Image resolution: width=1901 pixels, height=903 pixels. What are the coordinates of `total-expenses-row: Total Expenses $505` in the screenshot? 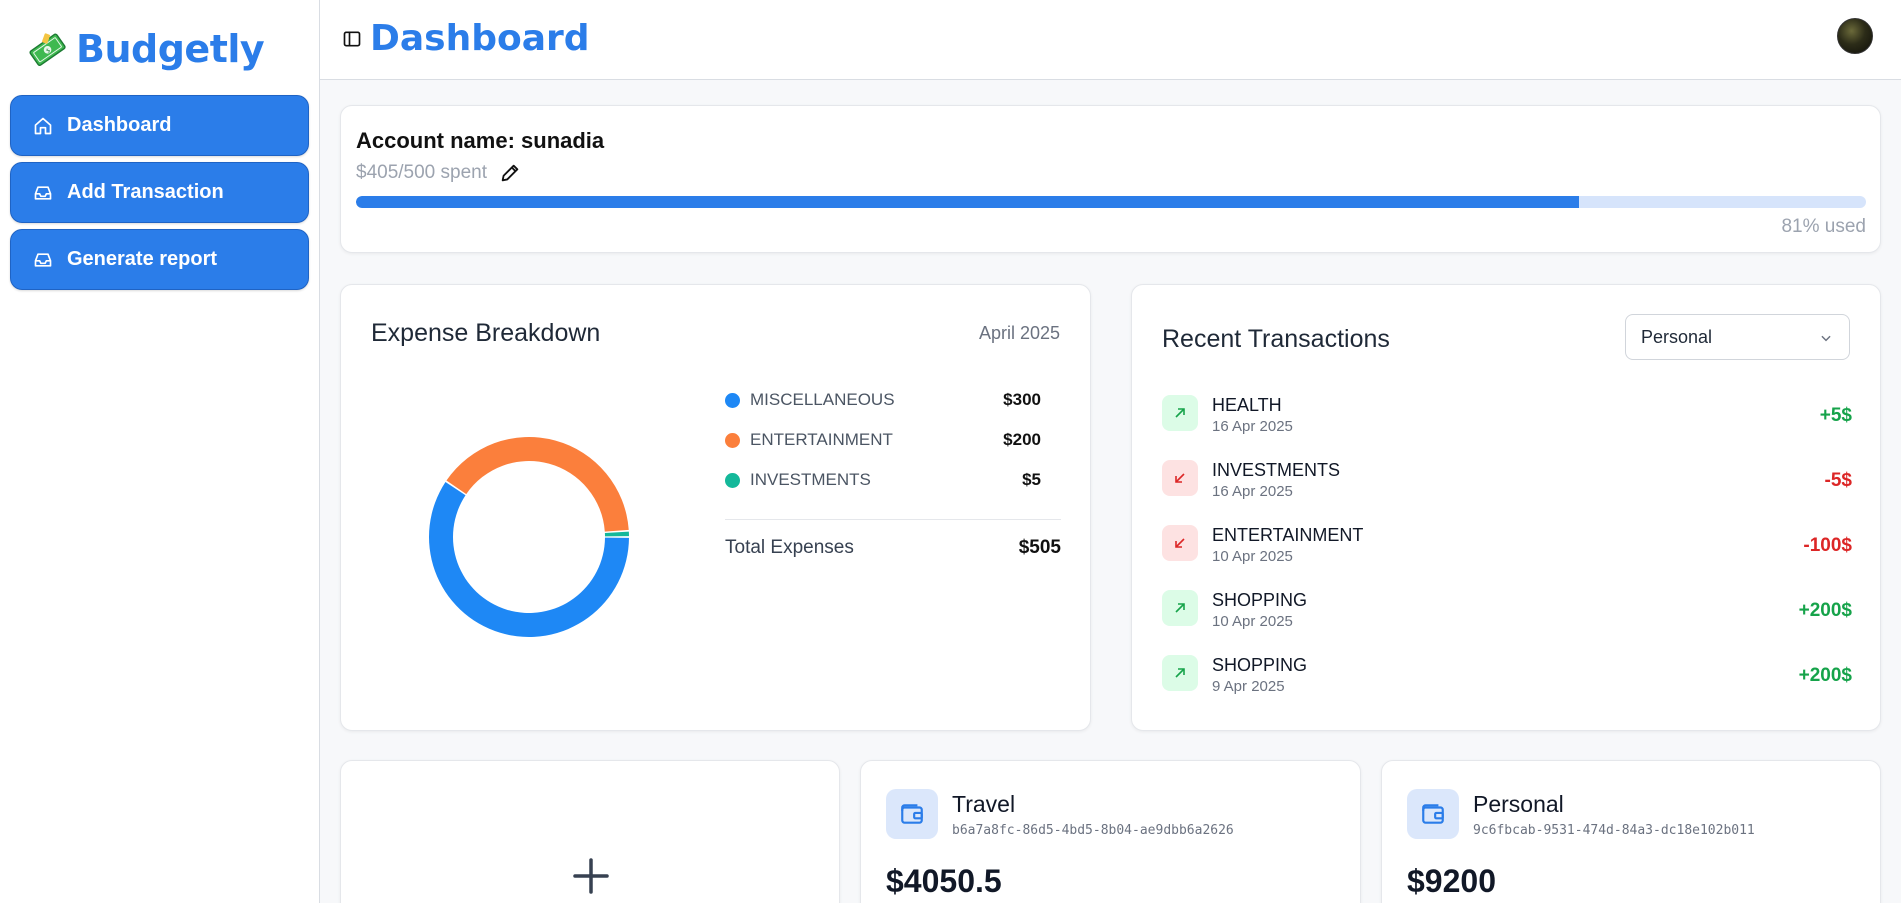 It's located at (893, 547).